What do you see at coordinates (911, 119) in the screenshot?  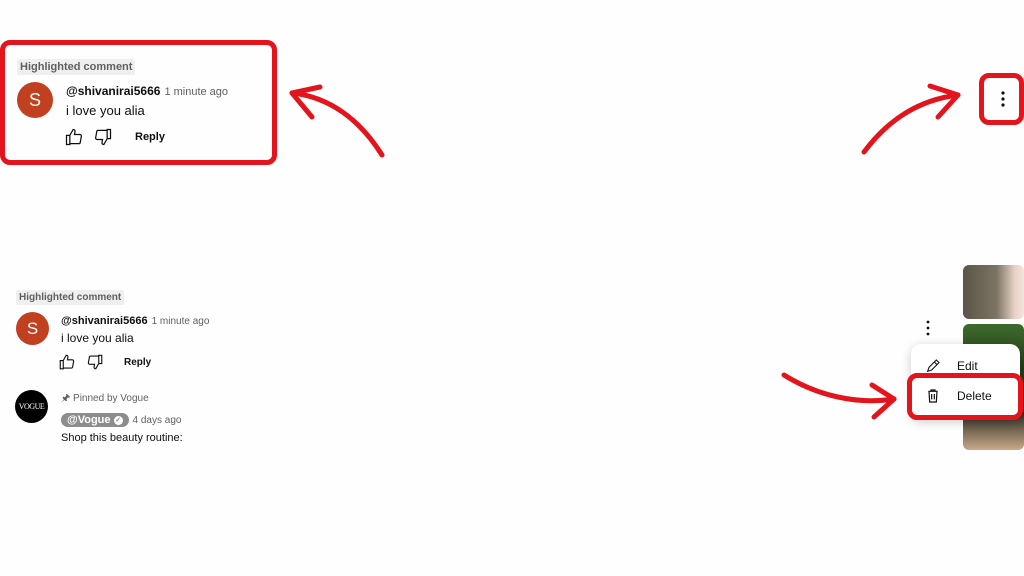 I see `arrow-to-menu-button` at bounding box center [911, 119].